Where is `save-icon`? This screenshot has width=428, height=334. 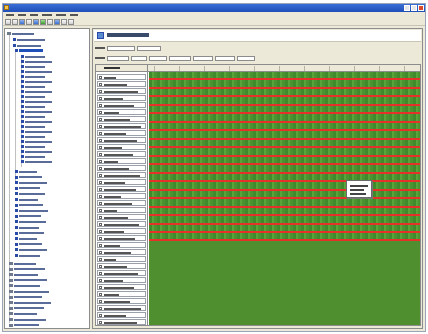
save-icon is located at coordinates (22, 22).